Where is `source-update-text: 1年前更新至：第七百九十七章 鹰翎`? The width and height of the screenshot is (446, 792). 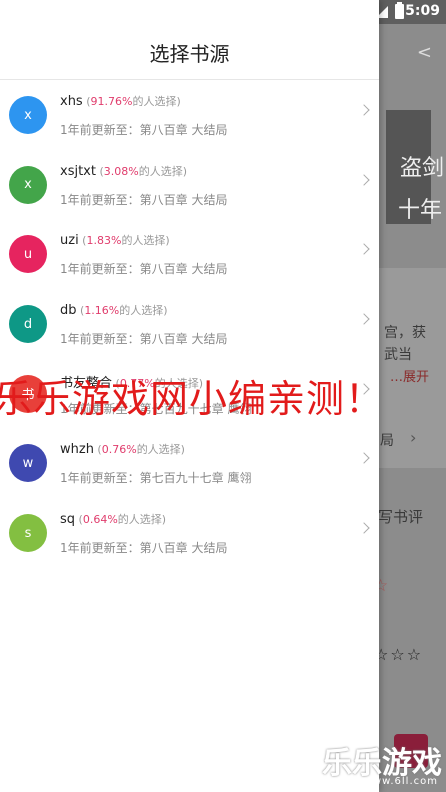
source-update-text: 1年前更新至：第七百九十七章 鹰翎 is located at coordinates (156, 478).